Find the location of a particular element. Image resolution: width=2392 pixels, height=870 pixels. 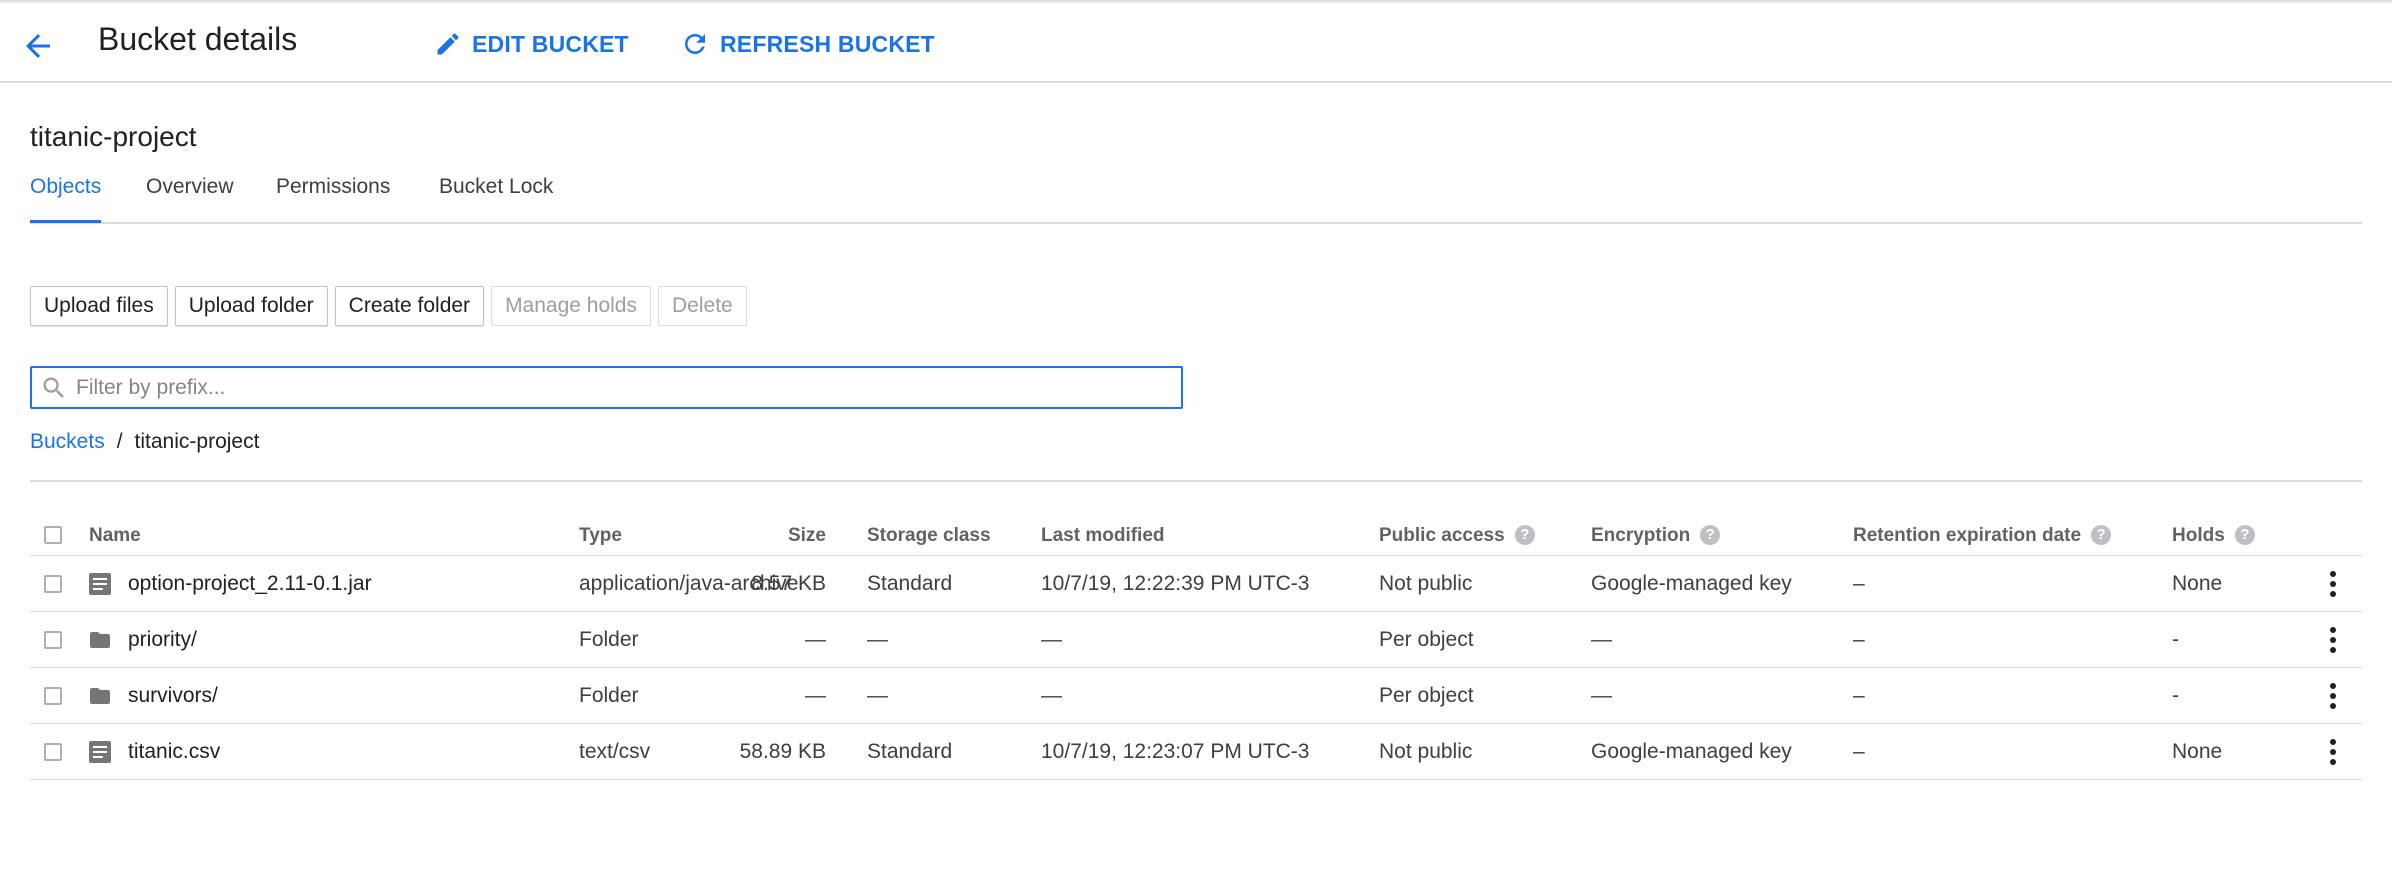

object-name-link: titanic.csv is located at coordinates (174, 751).